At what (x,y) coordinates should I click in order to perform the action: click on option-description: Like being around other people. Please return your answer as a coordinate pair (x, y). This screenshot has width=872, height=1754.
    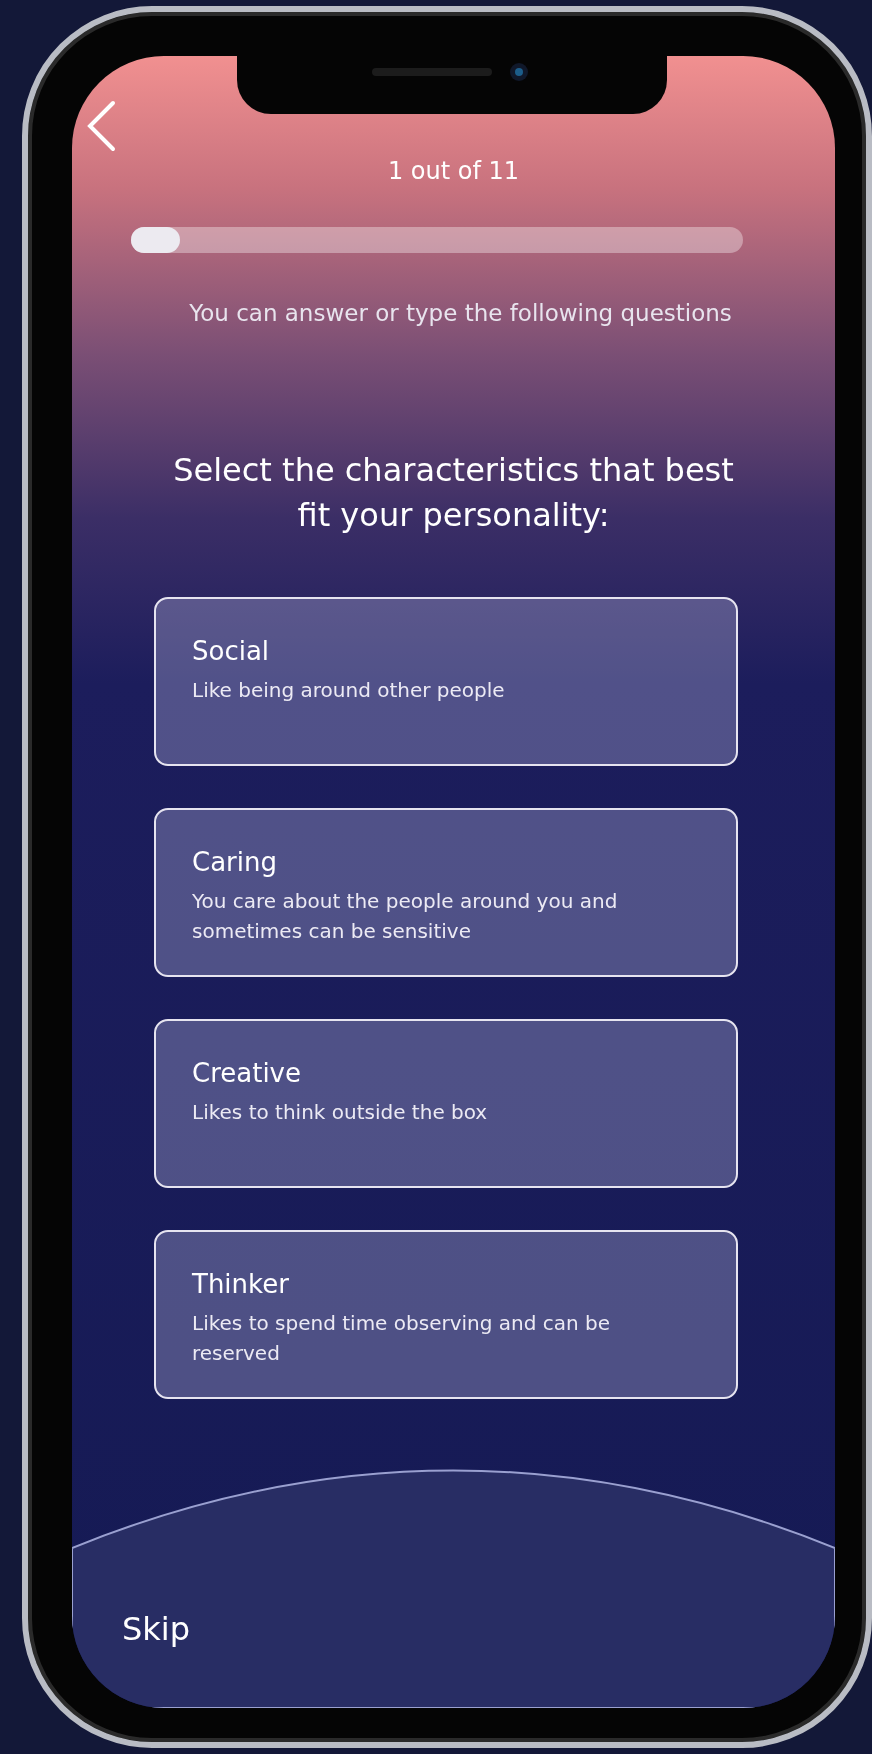
    Looking at the image, I should click on (349, 690).